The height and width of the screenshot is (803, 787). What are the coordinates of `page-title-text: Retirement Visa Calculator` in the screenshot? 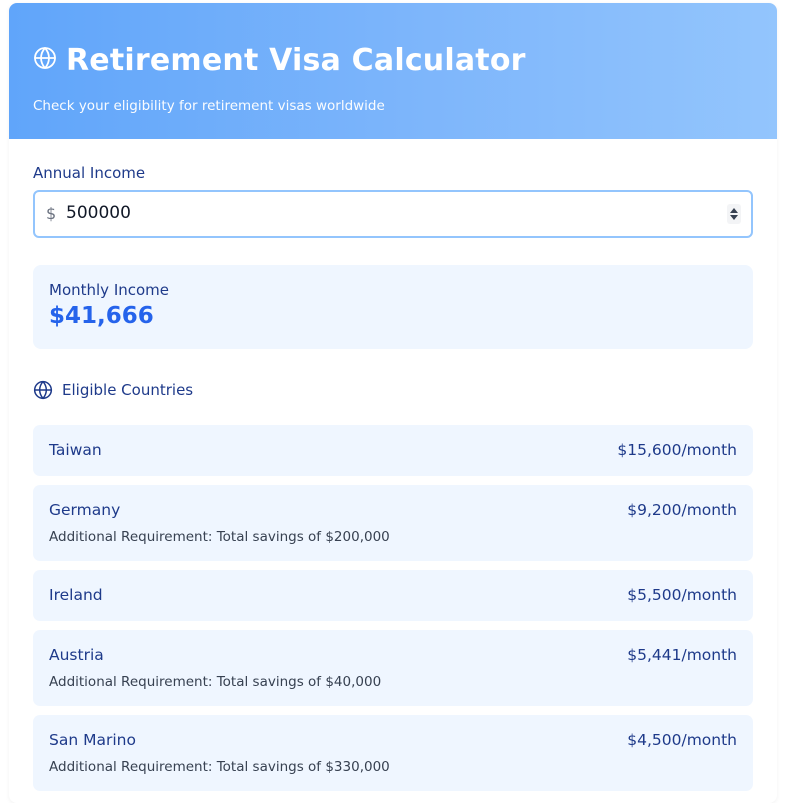 It's located at (296, 60).